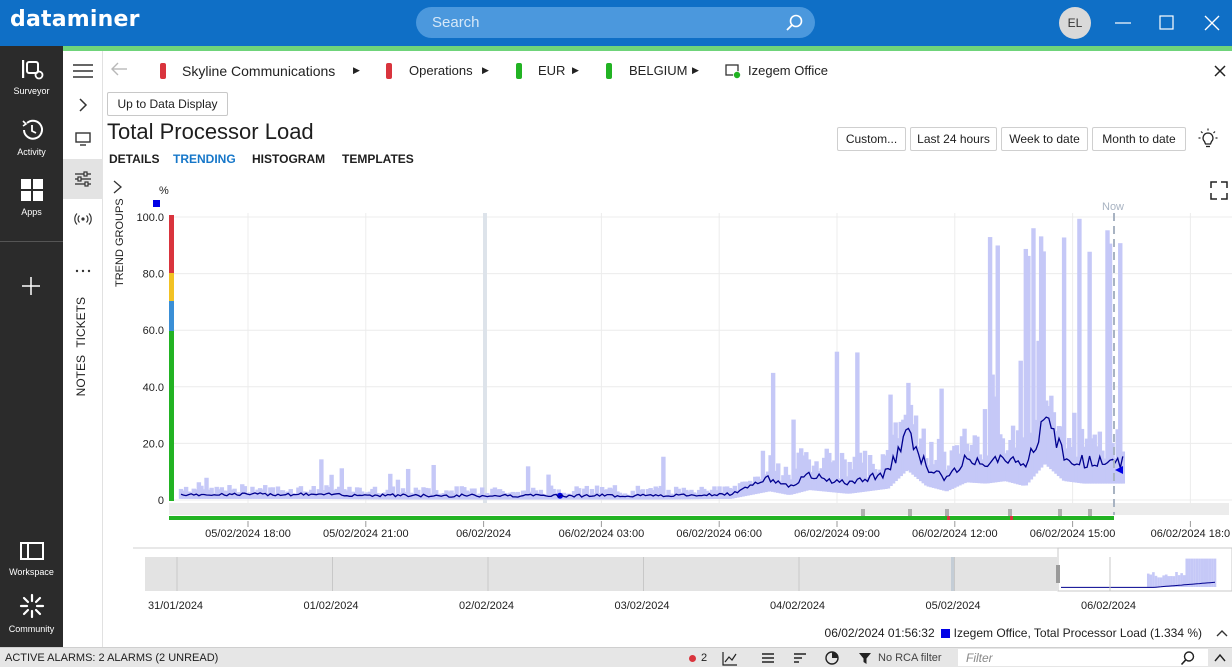 This screenshot has width=1232, height=667. I want to click on tab-details: DETAILS, so click(134, 159).